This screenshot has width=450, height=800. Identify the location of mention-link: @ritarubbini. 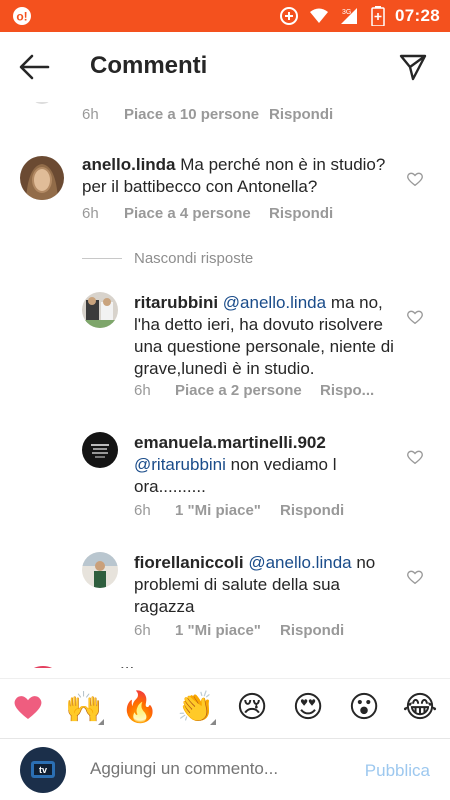
(180, 464).